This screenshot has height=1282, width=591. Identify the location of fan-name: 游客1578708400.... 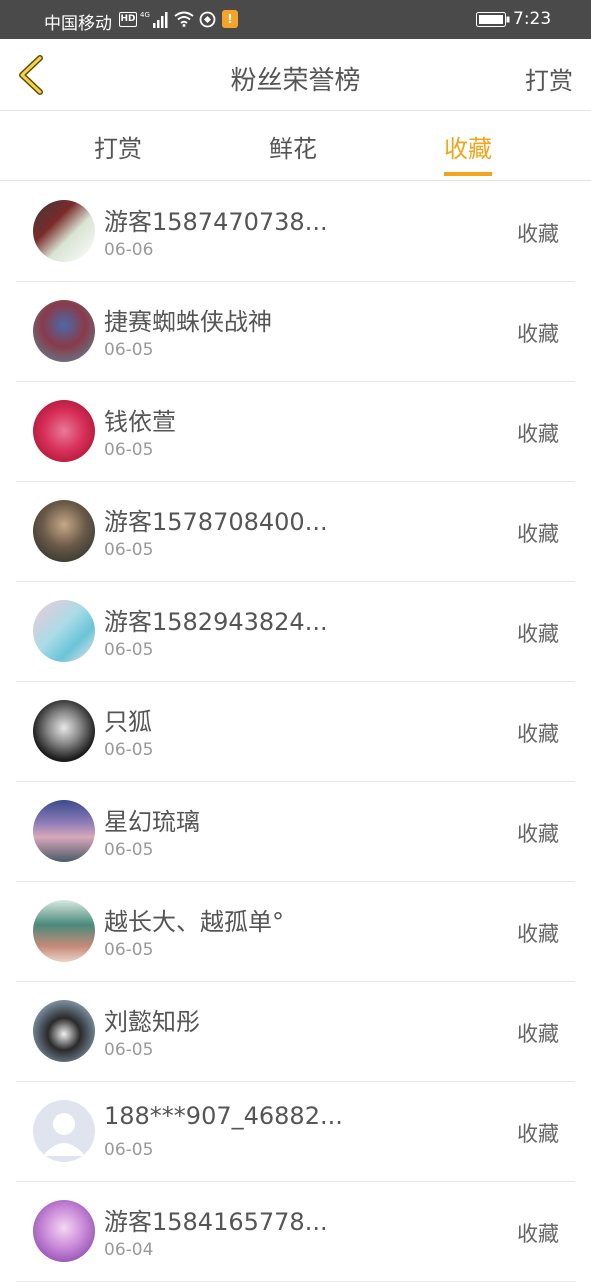
(216, 522).